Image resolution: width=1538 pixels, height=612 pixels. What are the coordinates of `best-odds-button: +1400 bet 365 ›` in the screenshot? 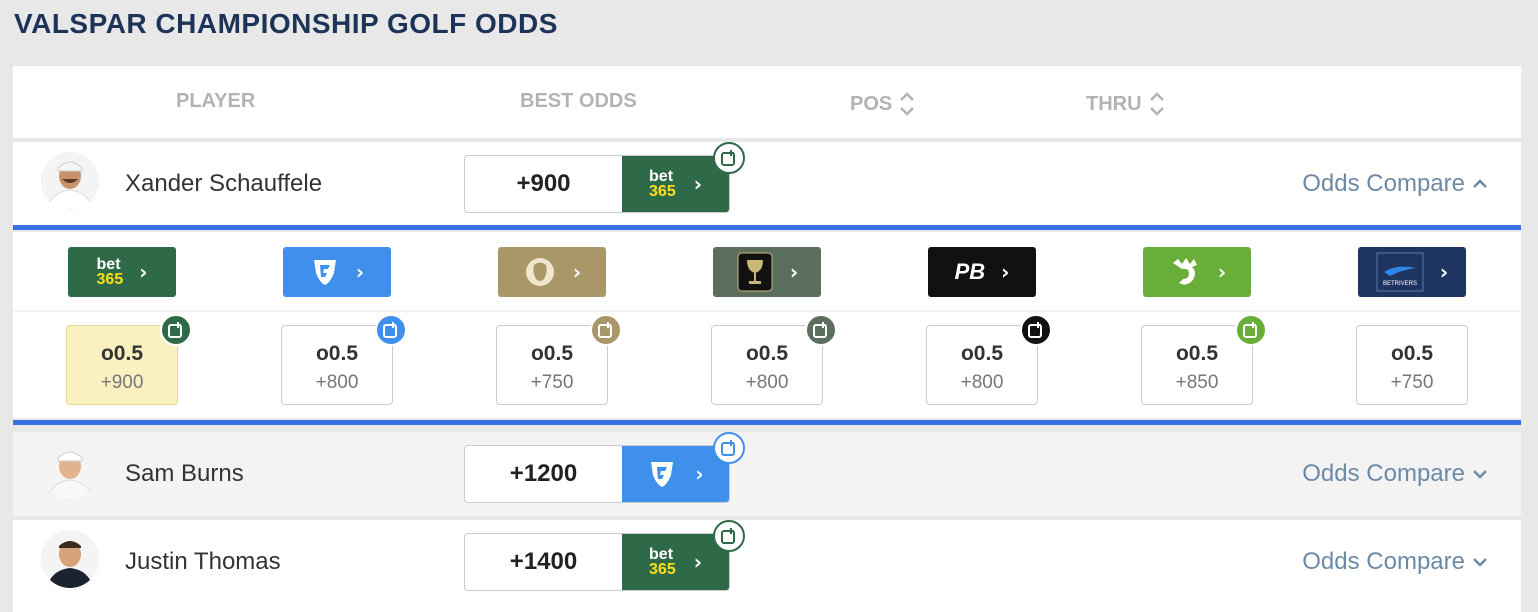 It's located at (597, 562).